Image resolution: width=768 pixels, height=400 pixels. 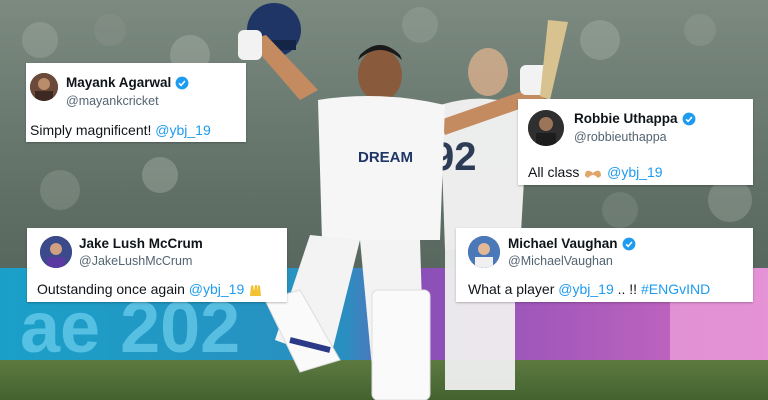 What do you see at coordinates (113, 289) in the screenshot?
I see `tweet-body: Outstanding once again` at bounding box center [113, 289].